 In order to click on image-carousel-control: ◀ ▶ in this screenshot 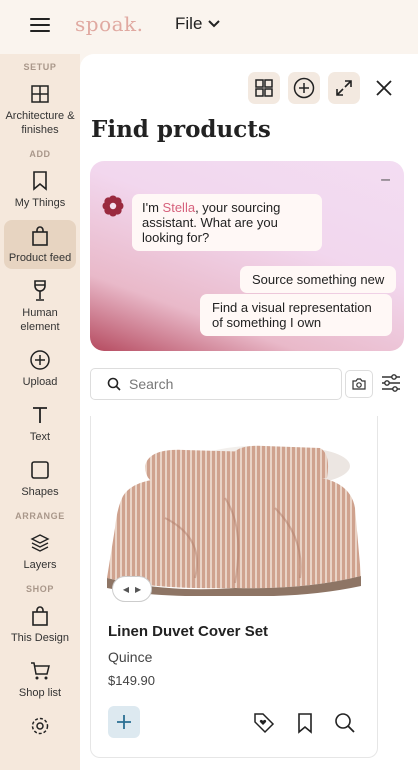, I will do `click(132, 589)`.